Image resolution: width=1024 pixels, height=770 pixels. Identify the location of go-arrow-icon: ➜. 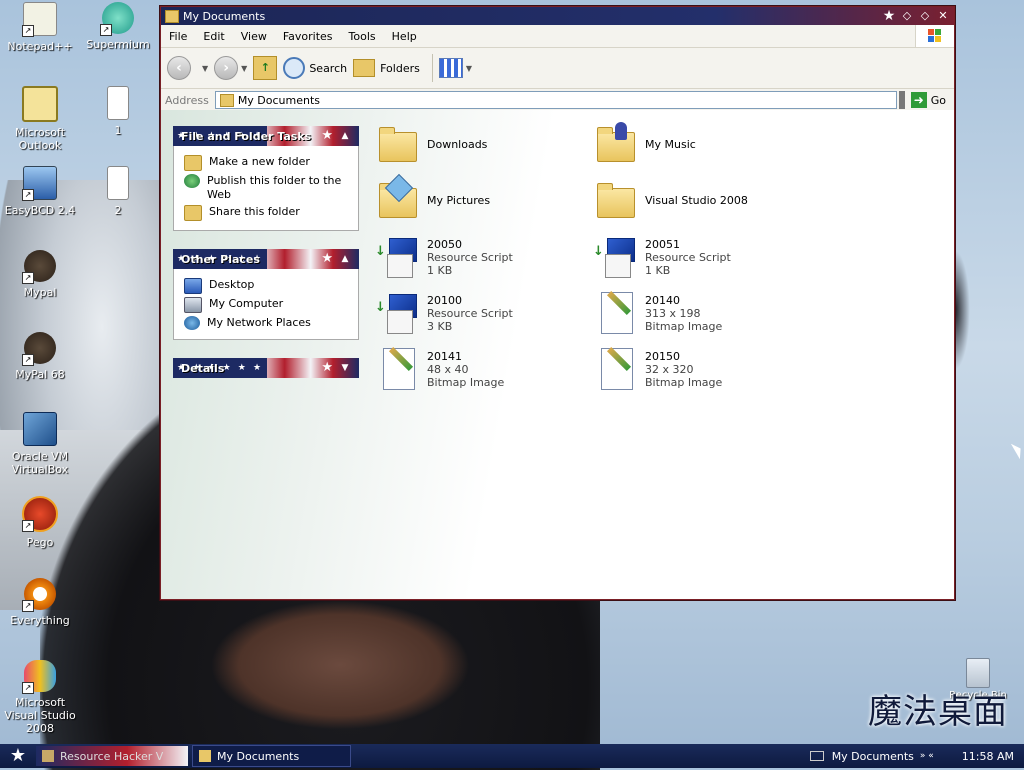
(918, 100).